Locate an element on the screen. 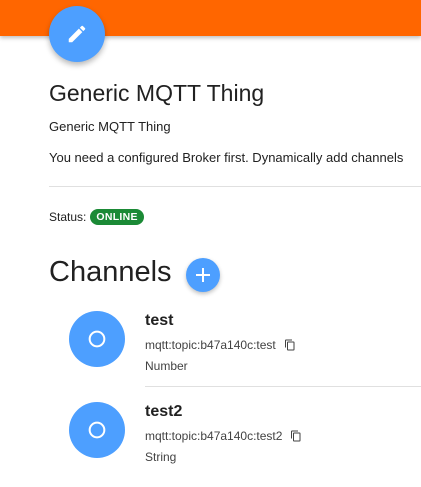  channel-uid: mqtt:topic:b47a140c:test2 is located at coordinates (214, 436).